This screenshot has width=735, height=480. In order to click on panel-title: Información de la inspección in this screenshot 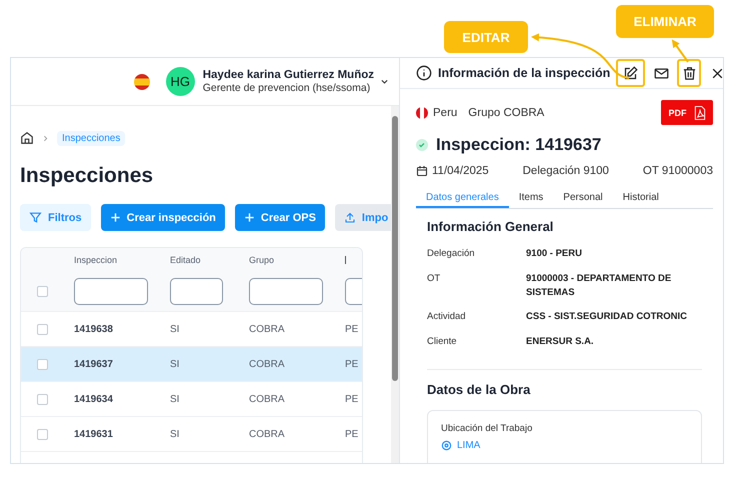, I will do `click(524, 73)`.